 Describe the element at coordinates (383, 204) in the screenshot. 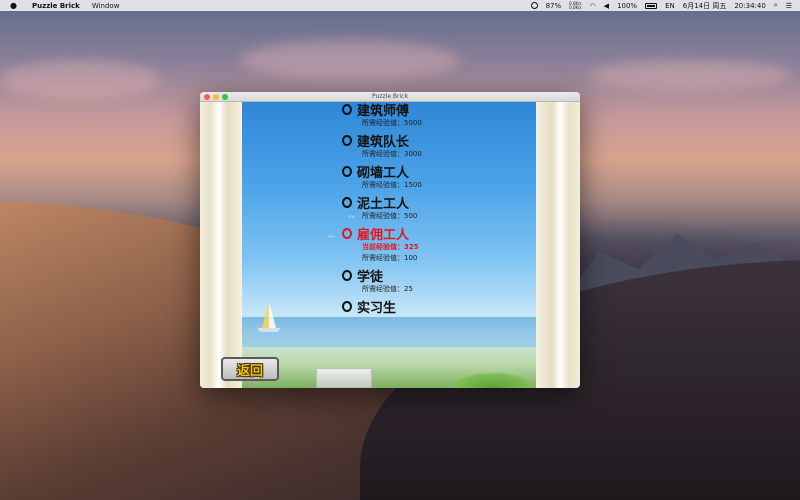

I see `rank-name: 泥土工人` at that location.